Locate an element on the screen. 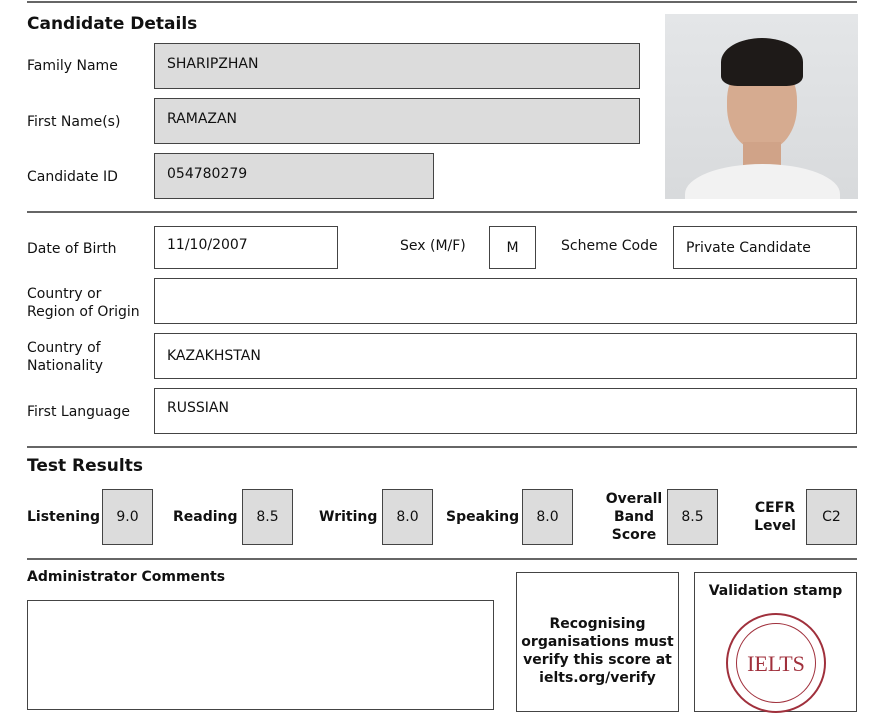 The height and width of the screenshot is (713, 884). candidate-id-label: Candidate ID is located at coordinates (72, 177).